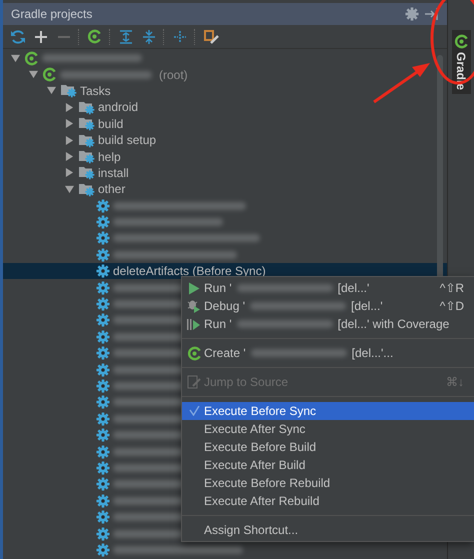 This screenshot has height=559, width=474. What do you see at coordinates (394, 324) in the screenshot?
I see `menu-label: [del...' with Coverage` at bounding box center [394, 324].